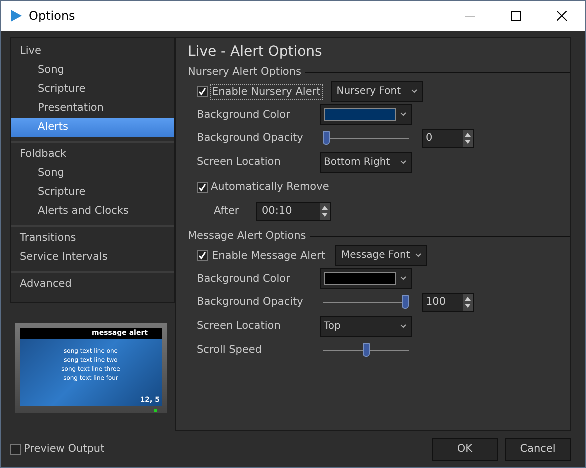 The height and width of the screenshot is (468, 586). Describe the element at coordinates (268, 255) in the screenshot. I see `checkbox-label: Enable Message Alert` at that location.